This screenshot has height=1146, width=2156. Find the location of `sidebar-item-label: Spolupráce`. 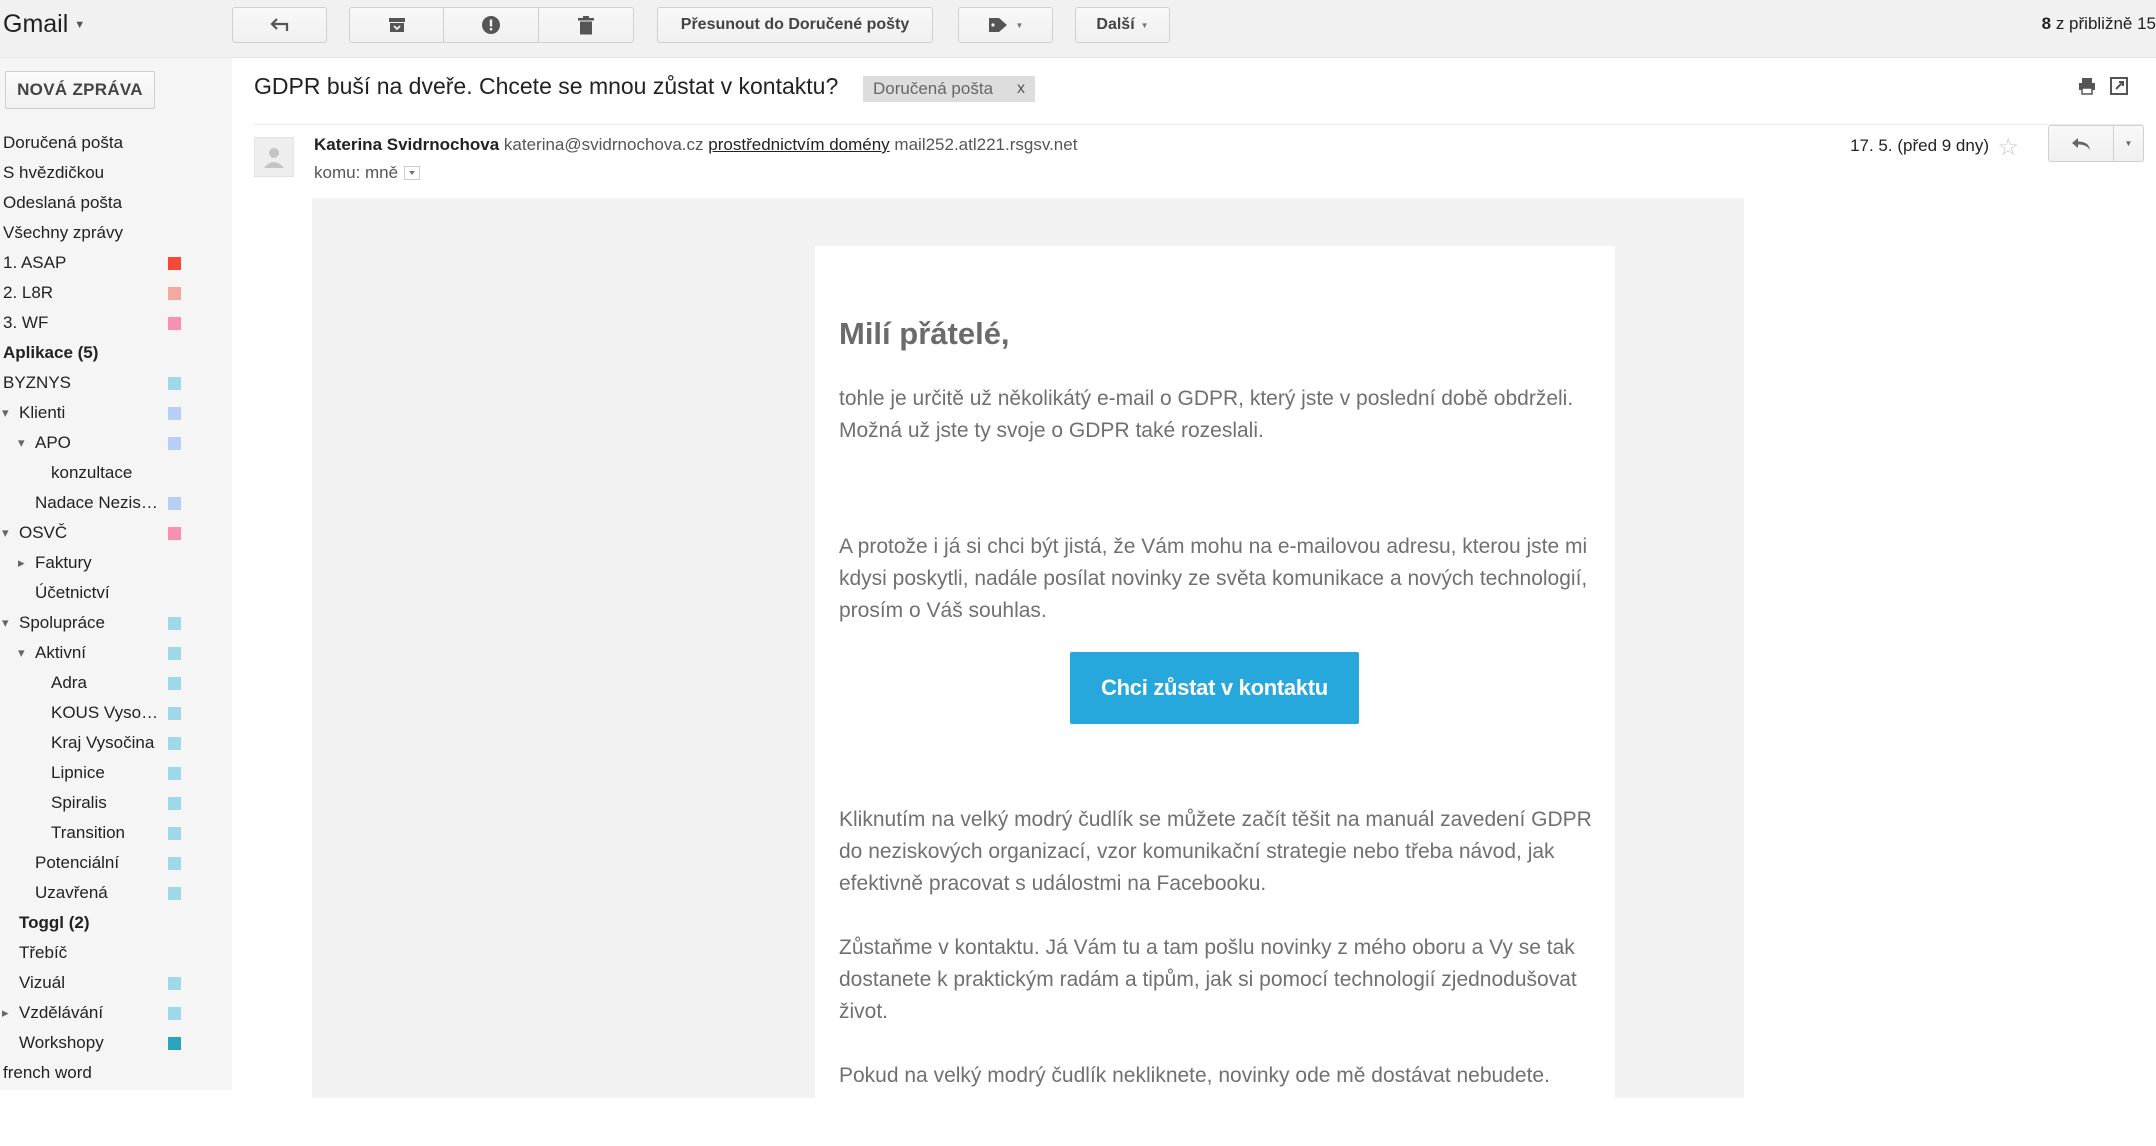

sidebar-item-label: Spolupráce is located at coordinates (62, 622).